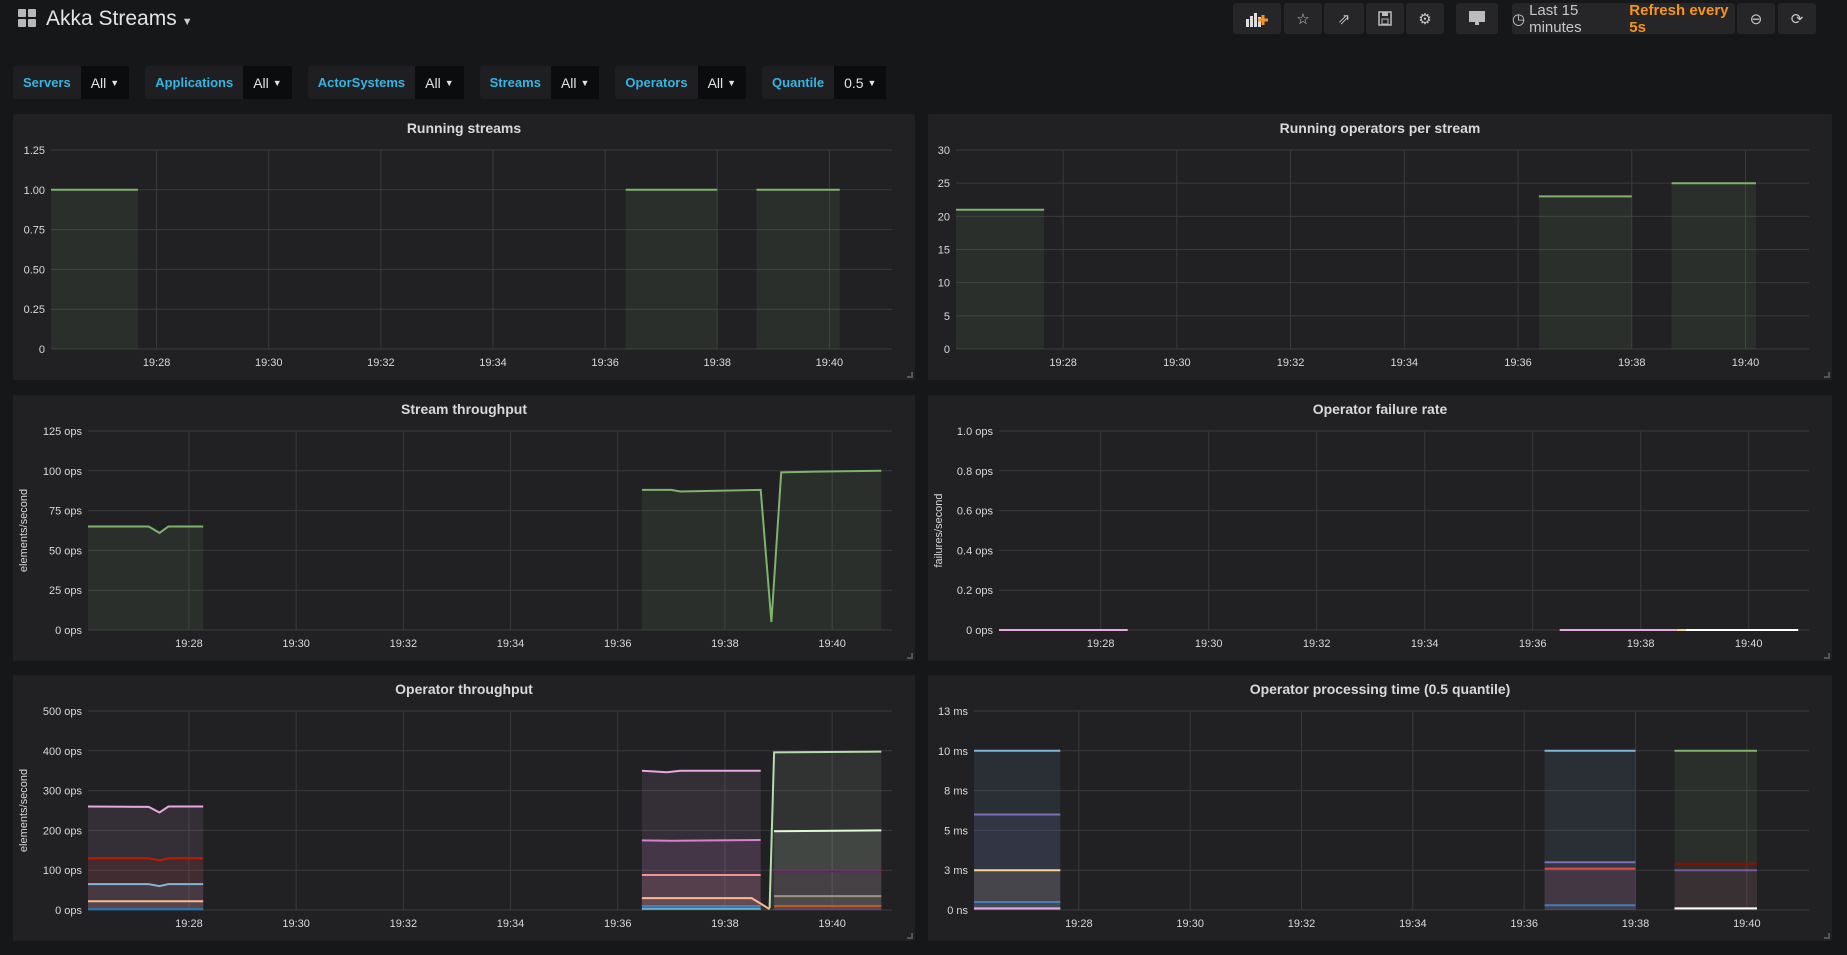 The height and width of the screenshot is (955, 1847). What do you see at coordinates (957, 911) in the screenshot?
I see `y-tick-label: 0 ns` at bounding box center [957, 911].